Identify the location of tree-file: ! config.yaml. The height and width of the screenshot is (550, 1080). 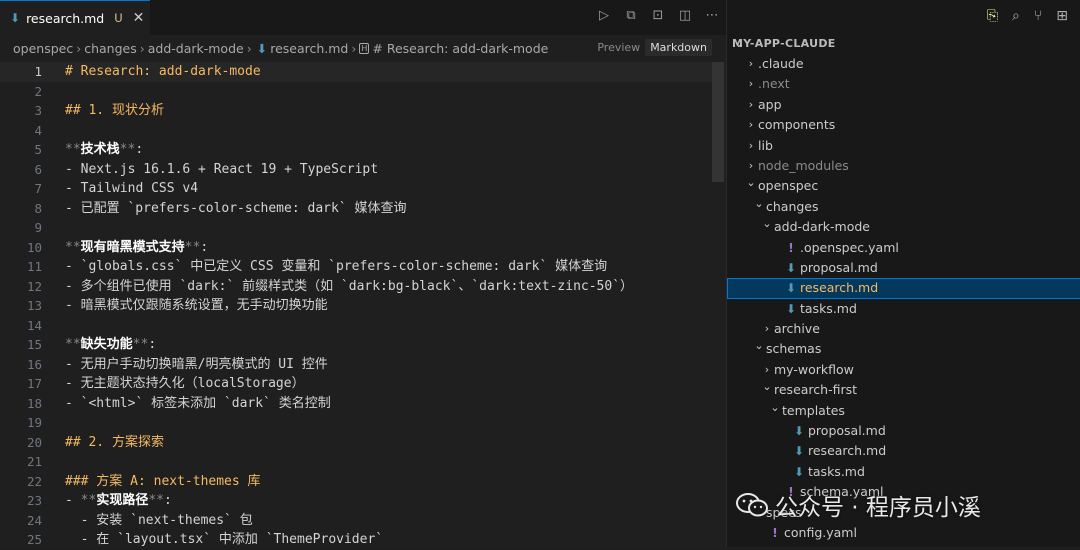
(903, 533).